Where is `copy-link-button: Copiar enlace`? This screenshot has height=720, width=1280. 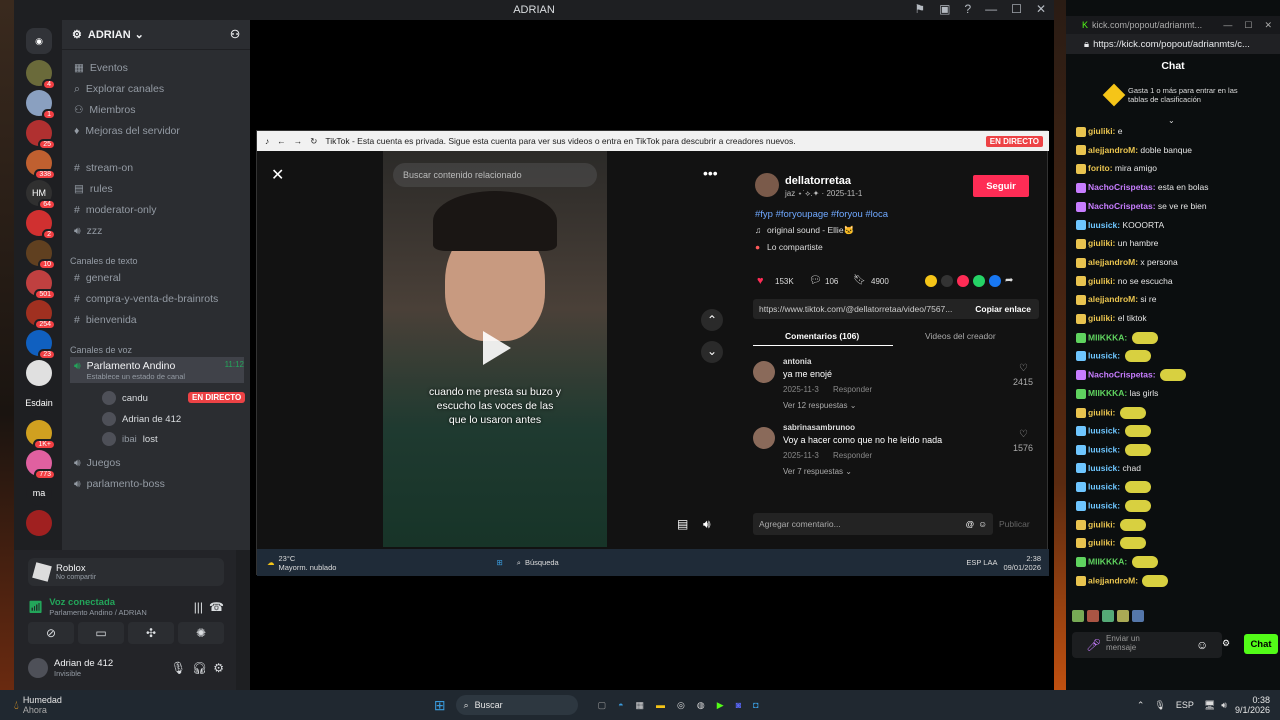 copy-link-button: Copiar enlace is located at coordinates (1003, 309).